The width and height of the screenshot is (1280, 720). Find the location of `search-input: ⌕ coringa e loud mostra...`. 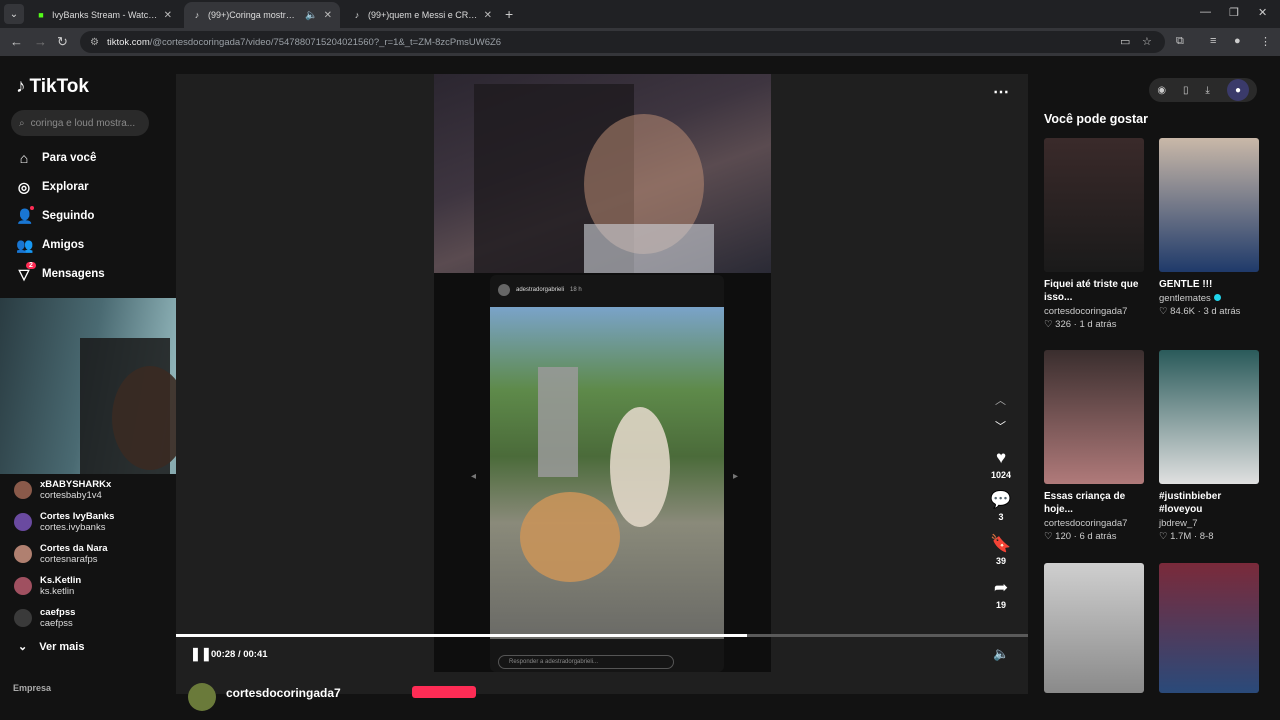

search-input: ⌕ coringa e loud mostra... is located at coordinates (80, 123).